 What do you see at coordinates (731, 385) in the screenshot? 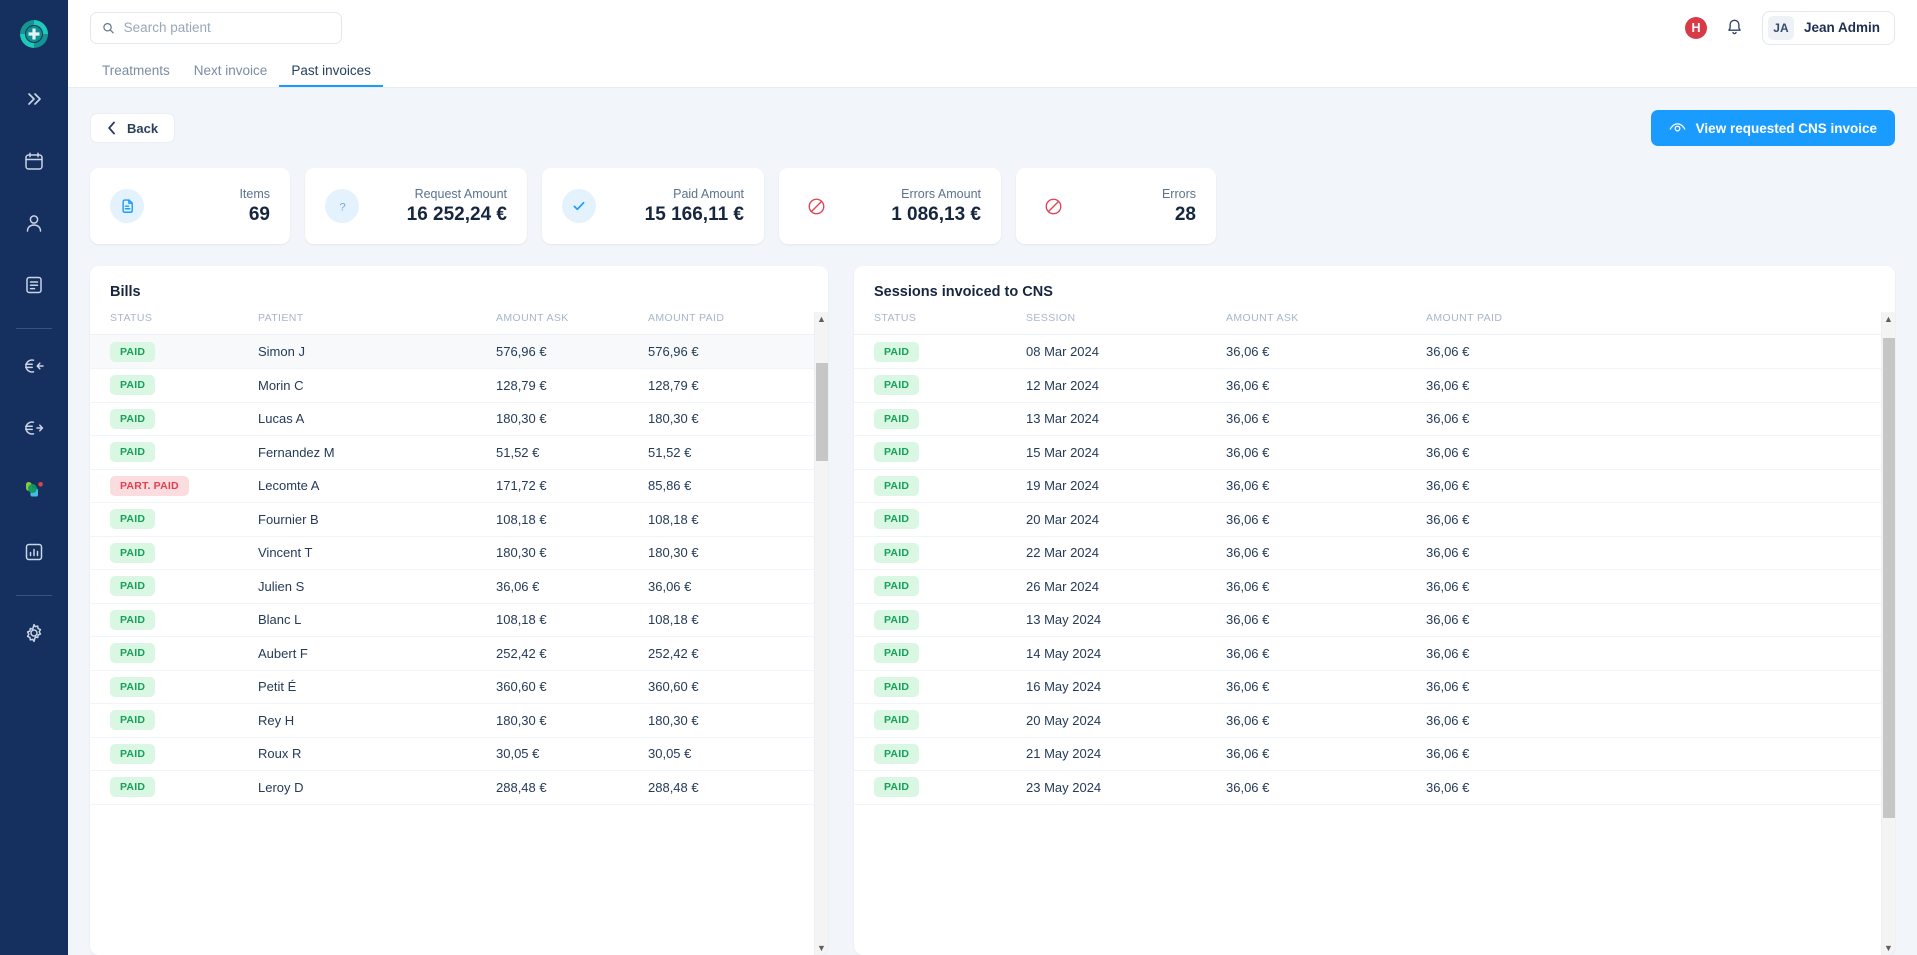
I see `cell-amount-paid: 128,79 €` at bounding box center [731, 385].